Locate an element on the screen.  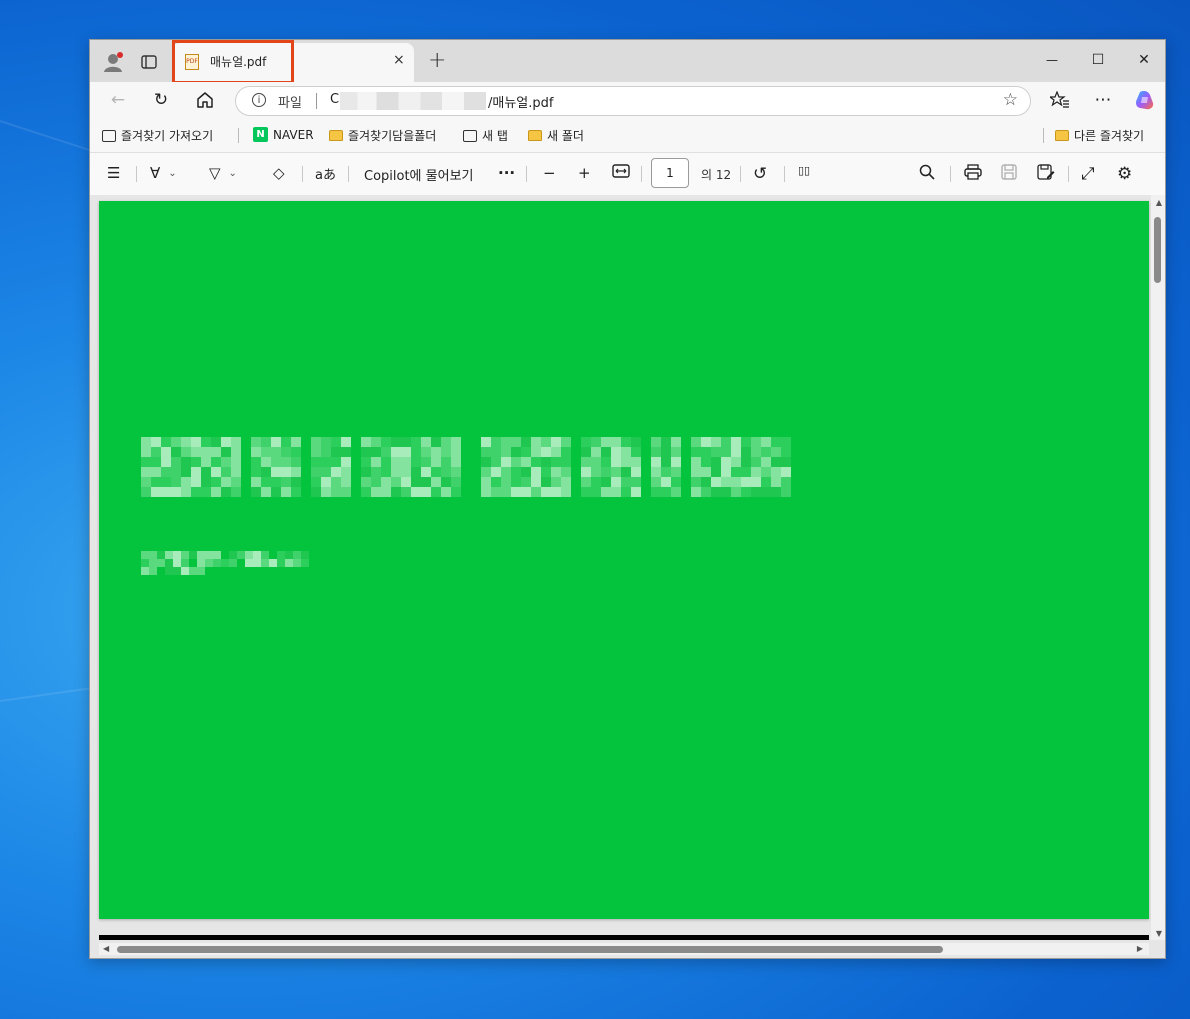
tab-close-button: × is located at coordinates (399, 60).